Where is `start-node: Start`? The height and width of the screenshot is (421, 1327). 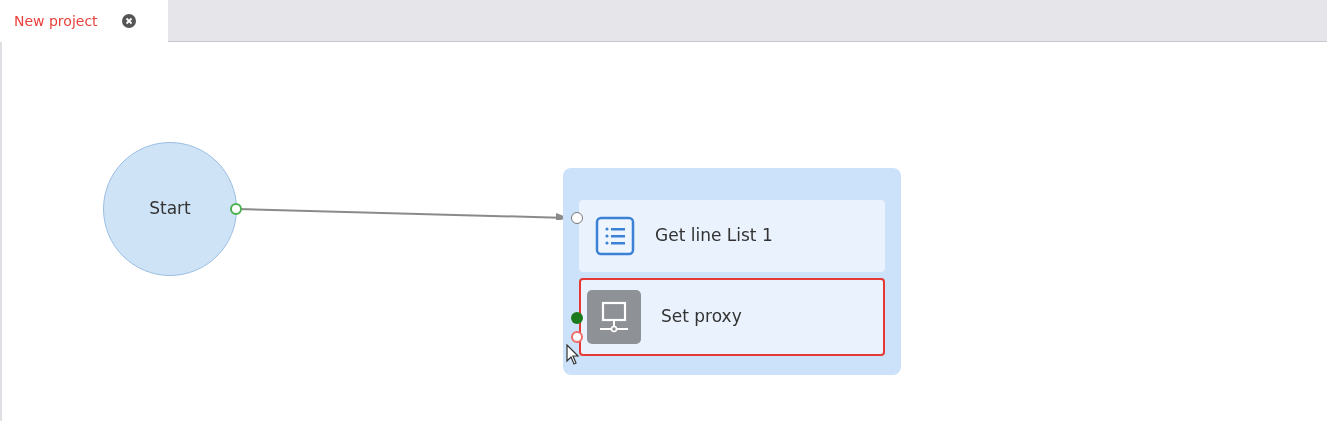 start-node: Start is located at coordinates (170, 209).